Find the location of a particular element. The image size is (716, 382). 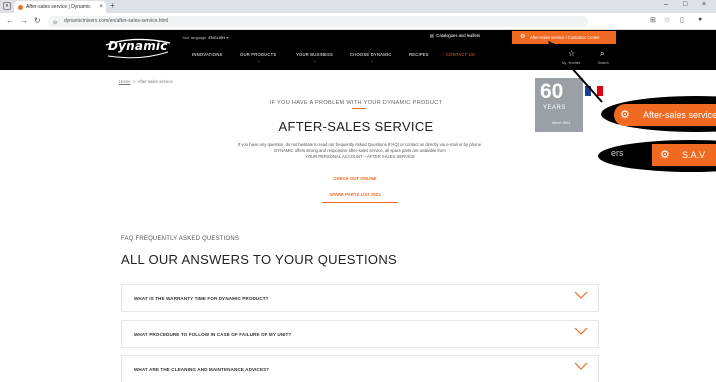

bookmark-star-icon: ☆ is located at coordinates (667, 20).